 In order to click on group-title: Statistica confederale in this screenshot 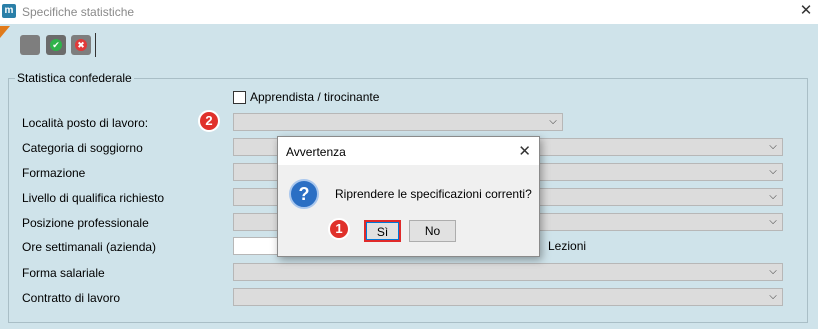, I will do `click(74, 78)`.